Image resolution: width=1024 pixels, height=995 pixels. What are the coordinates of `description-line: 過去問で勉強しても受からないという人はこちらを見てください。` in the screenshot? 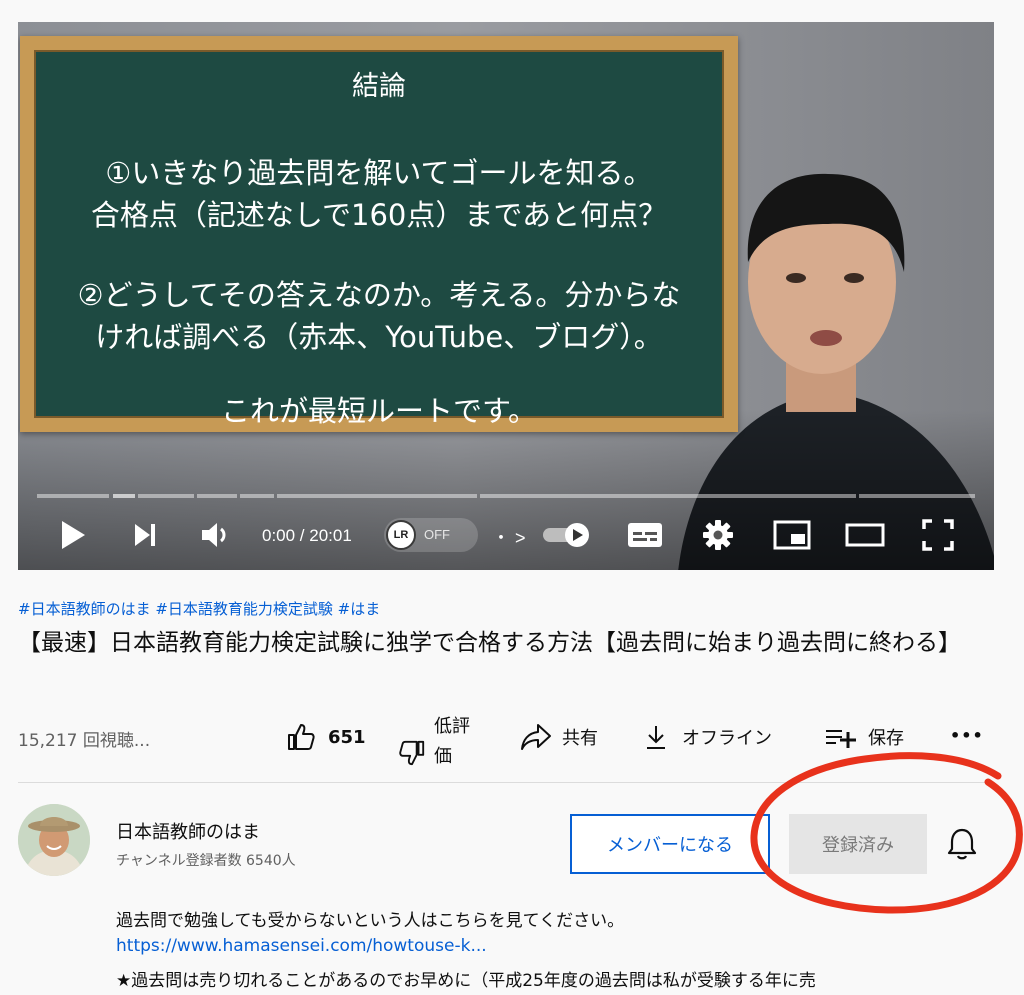 It's located at (370, 921).